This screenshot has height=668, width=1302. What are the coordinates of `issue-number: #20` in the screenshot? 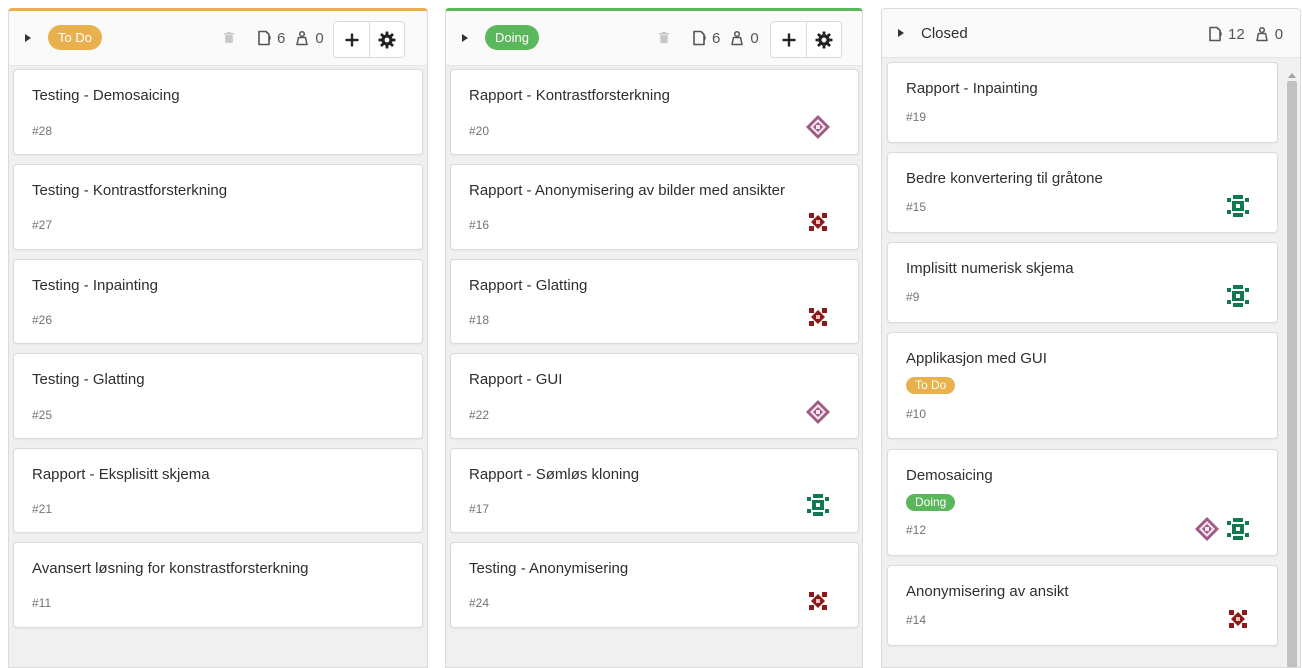 It's located at (479, 131).